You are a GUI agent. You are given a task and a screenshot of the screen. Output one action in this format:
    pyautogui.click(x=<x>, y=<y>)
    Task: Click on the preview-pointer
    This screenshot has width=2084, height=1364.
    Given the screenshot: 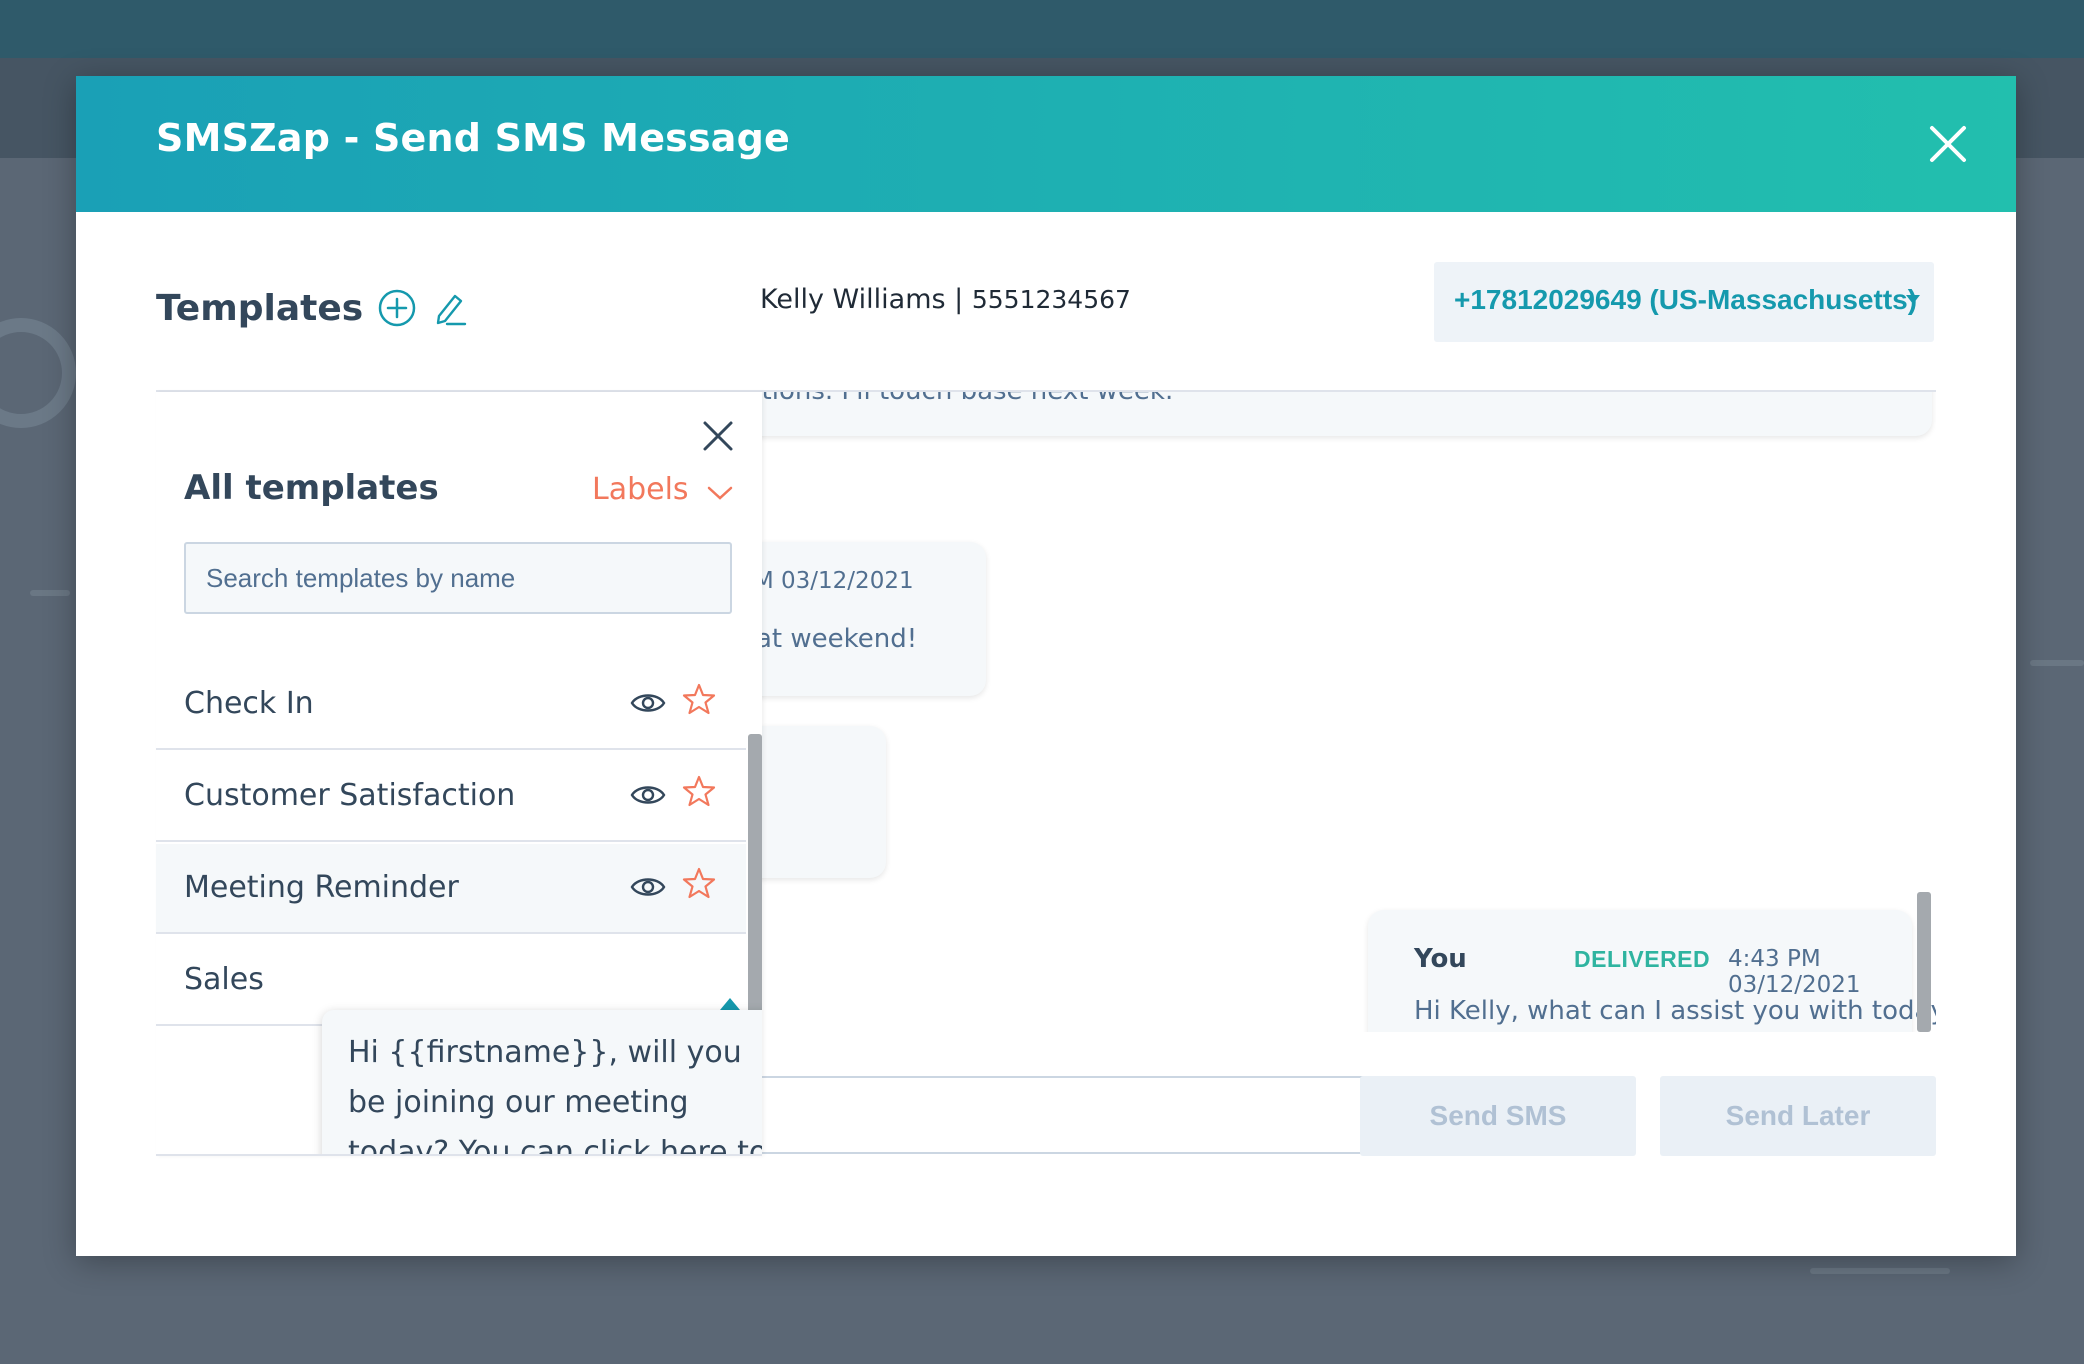 What is the action you would take?
    pyautogui.click(x=730, y=1004)
    